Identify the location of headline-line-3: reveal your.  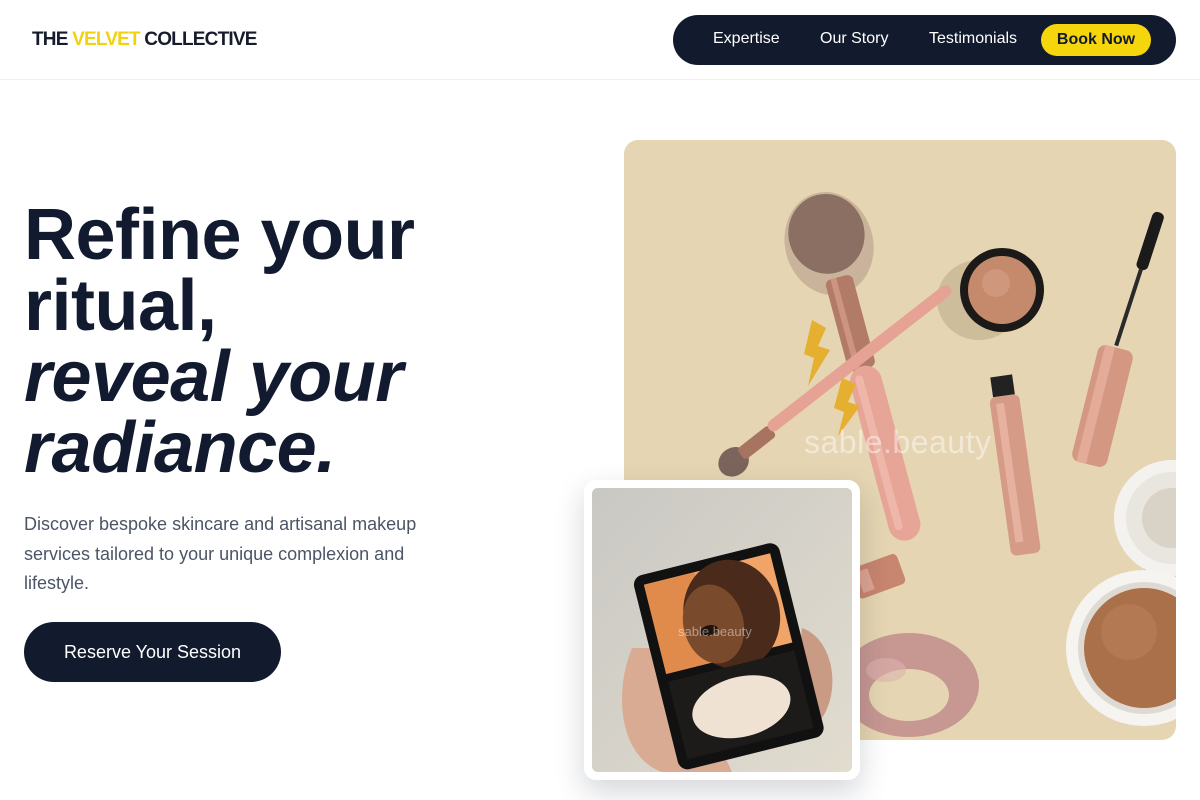
(213, 377).